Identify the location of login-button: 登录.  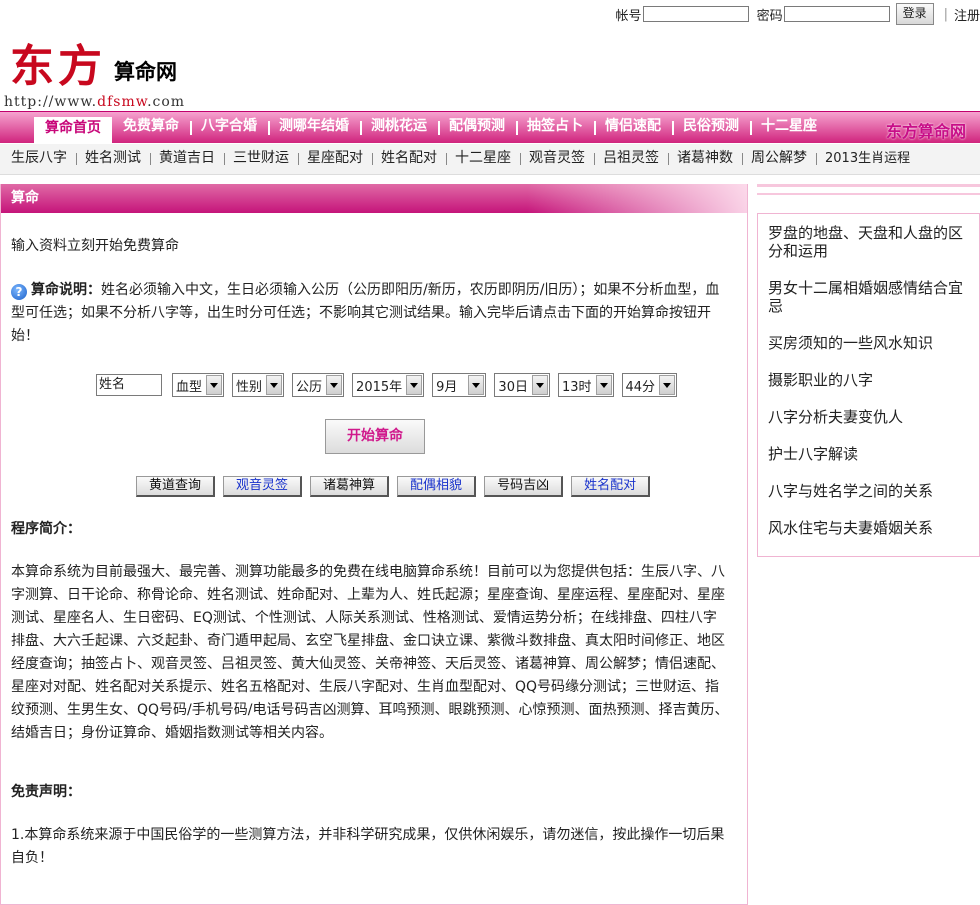
(914, 14).